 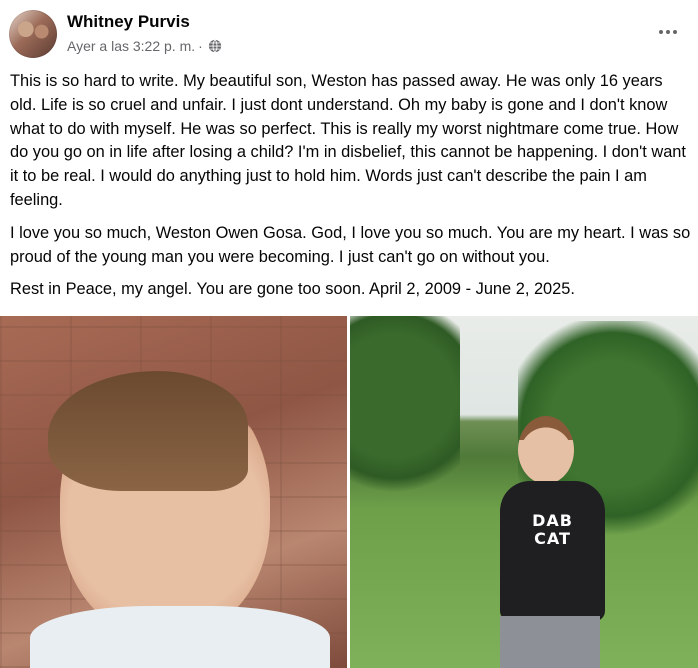 What do you see at coordinates (148, 431) in the screenshot?
I see `photo-subject-hair` at bounding box center [148, 431].